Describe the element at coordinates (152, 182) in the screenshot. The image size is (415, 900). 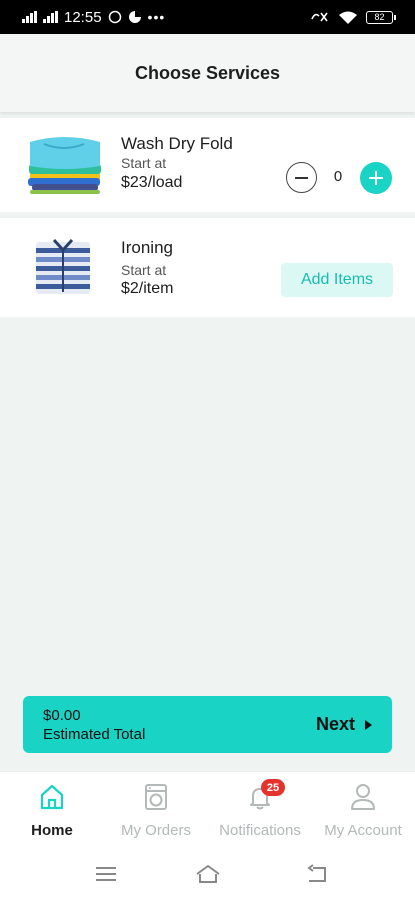
I see `service-price: $23/load` at that location.